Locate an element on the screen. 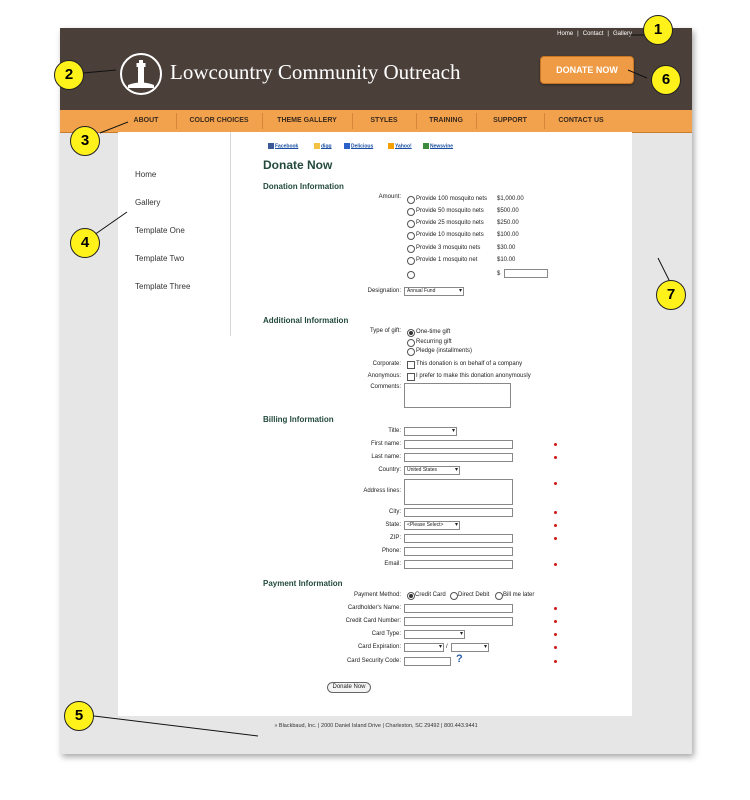  callout-4: 4 is located at coordinates (85, 243).